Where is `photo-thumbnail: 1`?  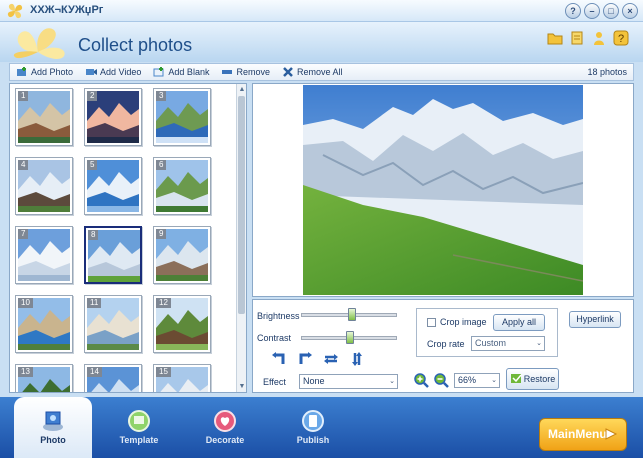
photo-thumbnail: 1 is located at coordinates (44, 117).